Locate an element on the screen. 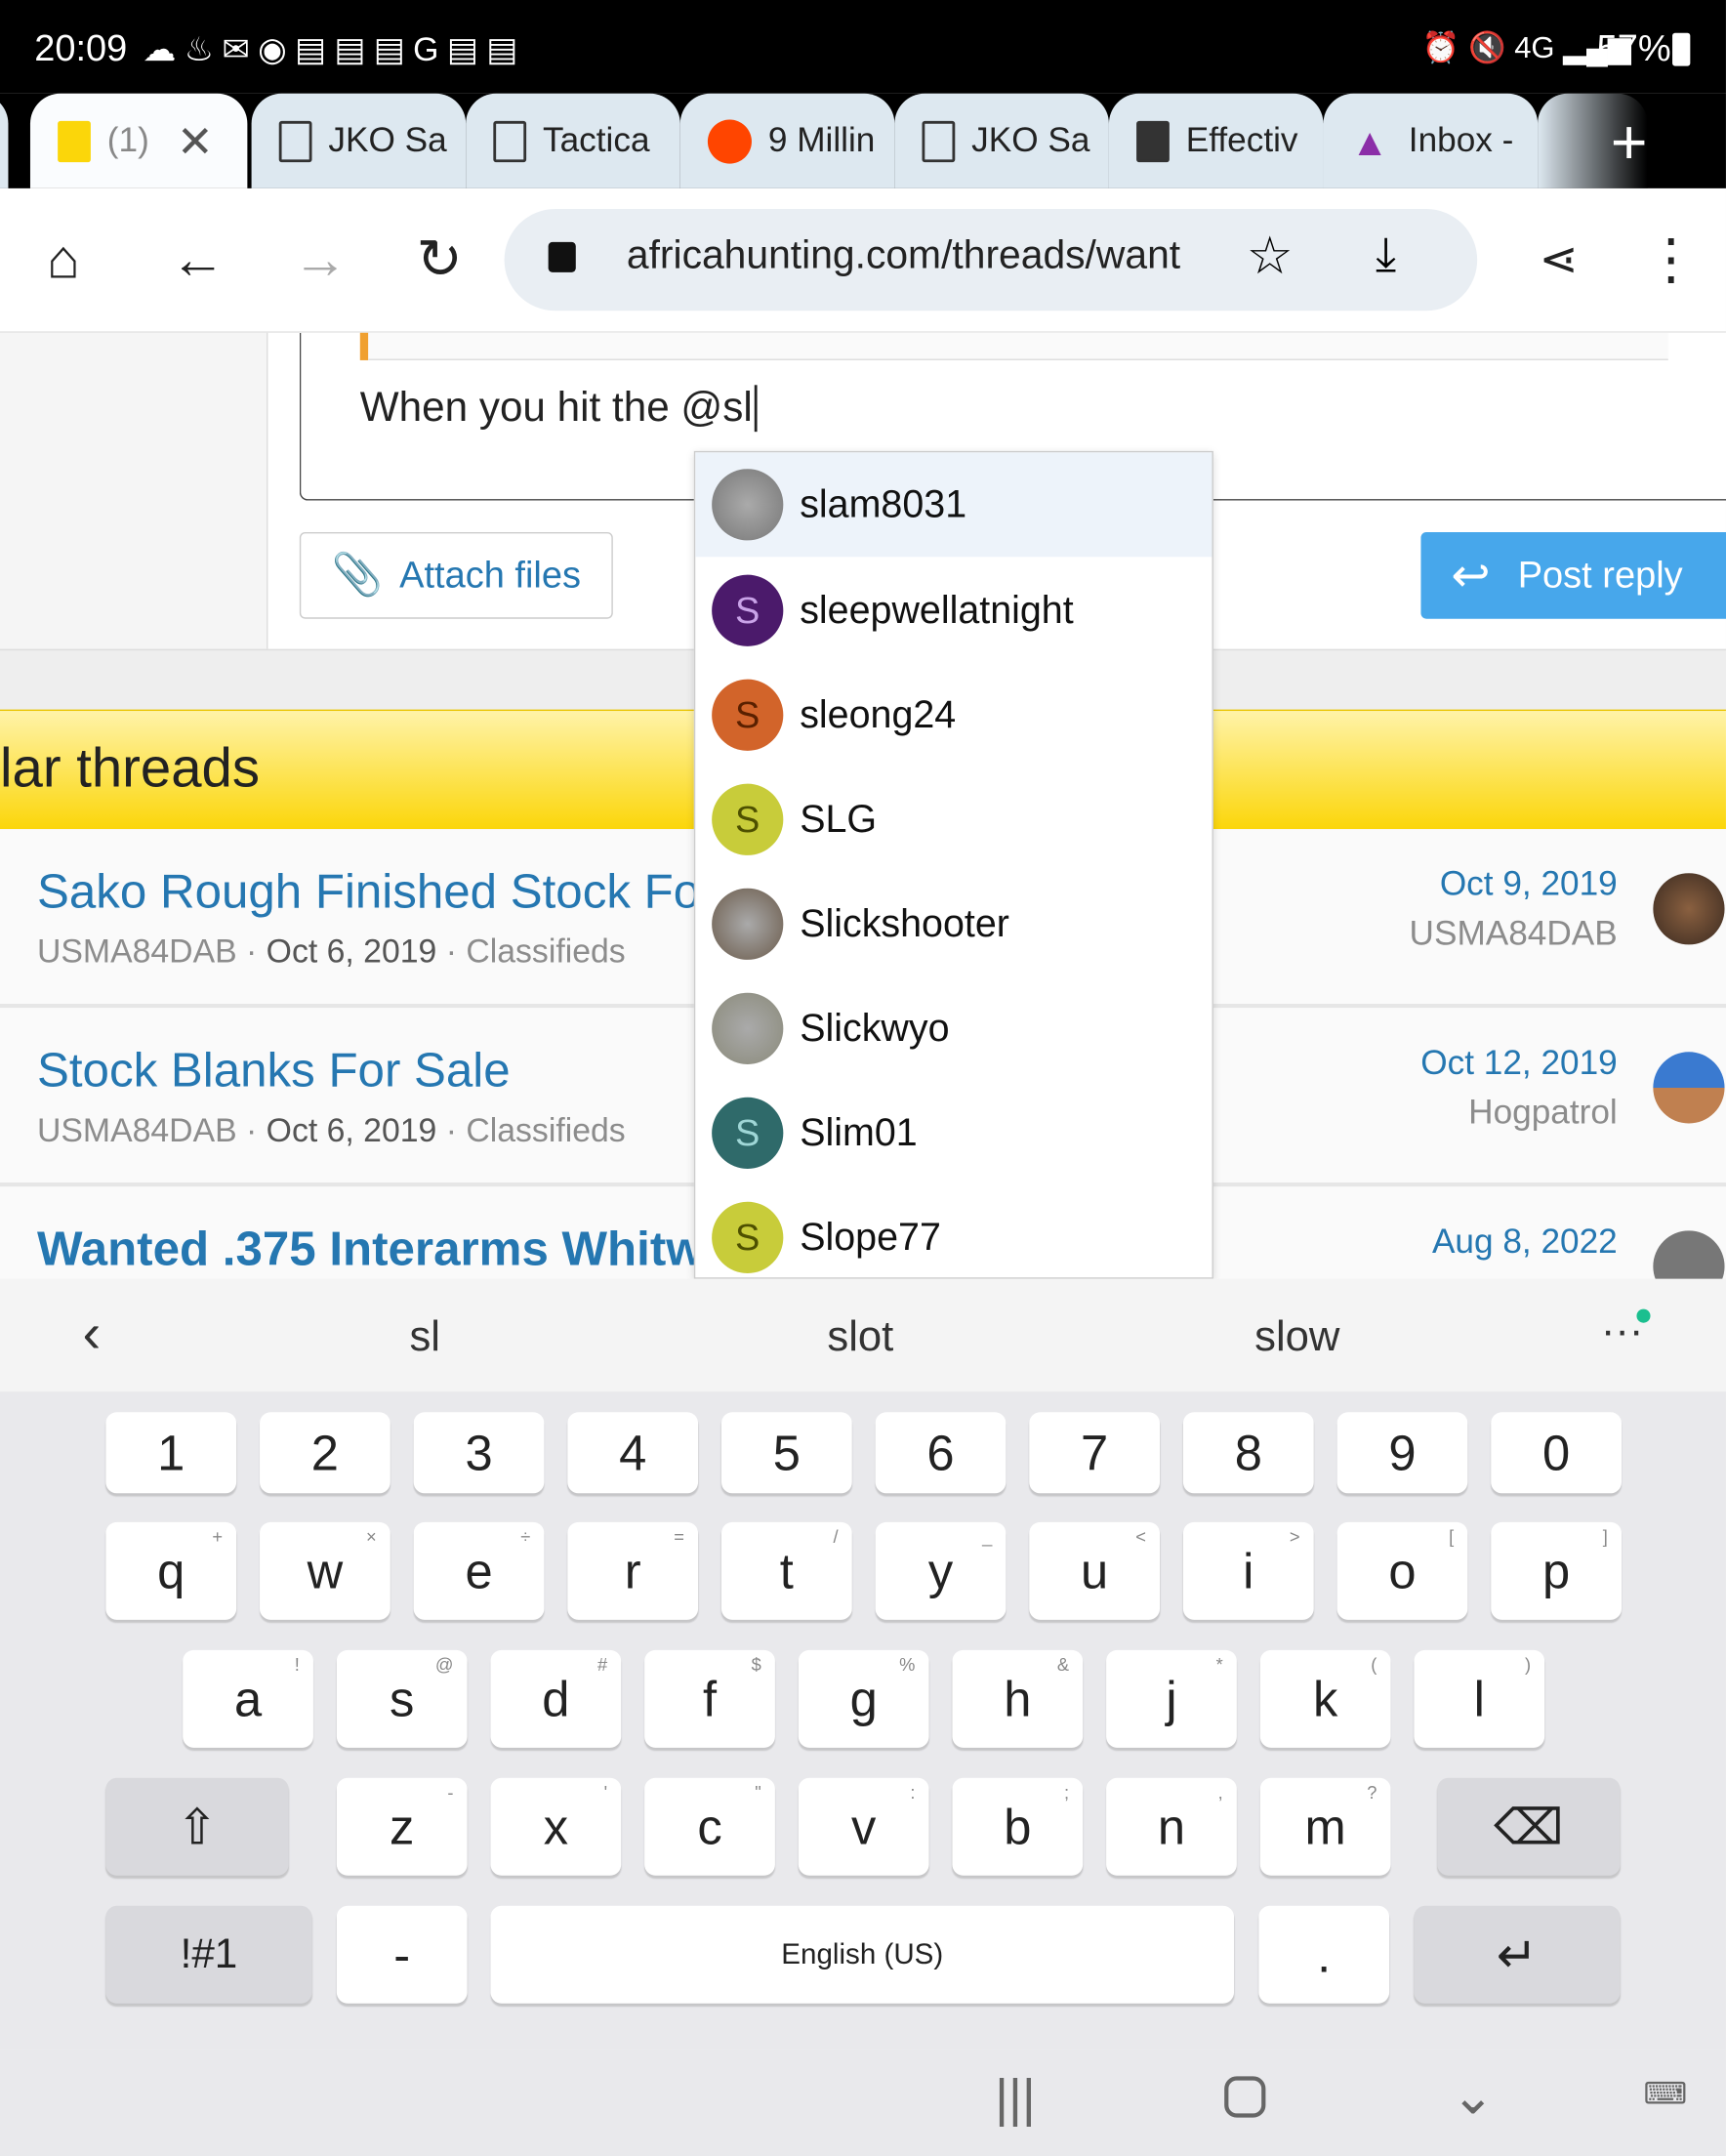  period-key: . is located at coordinates (1324, 1955).